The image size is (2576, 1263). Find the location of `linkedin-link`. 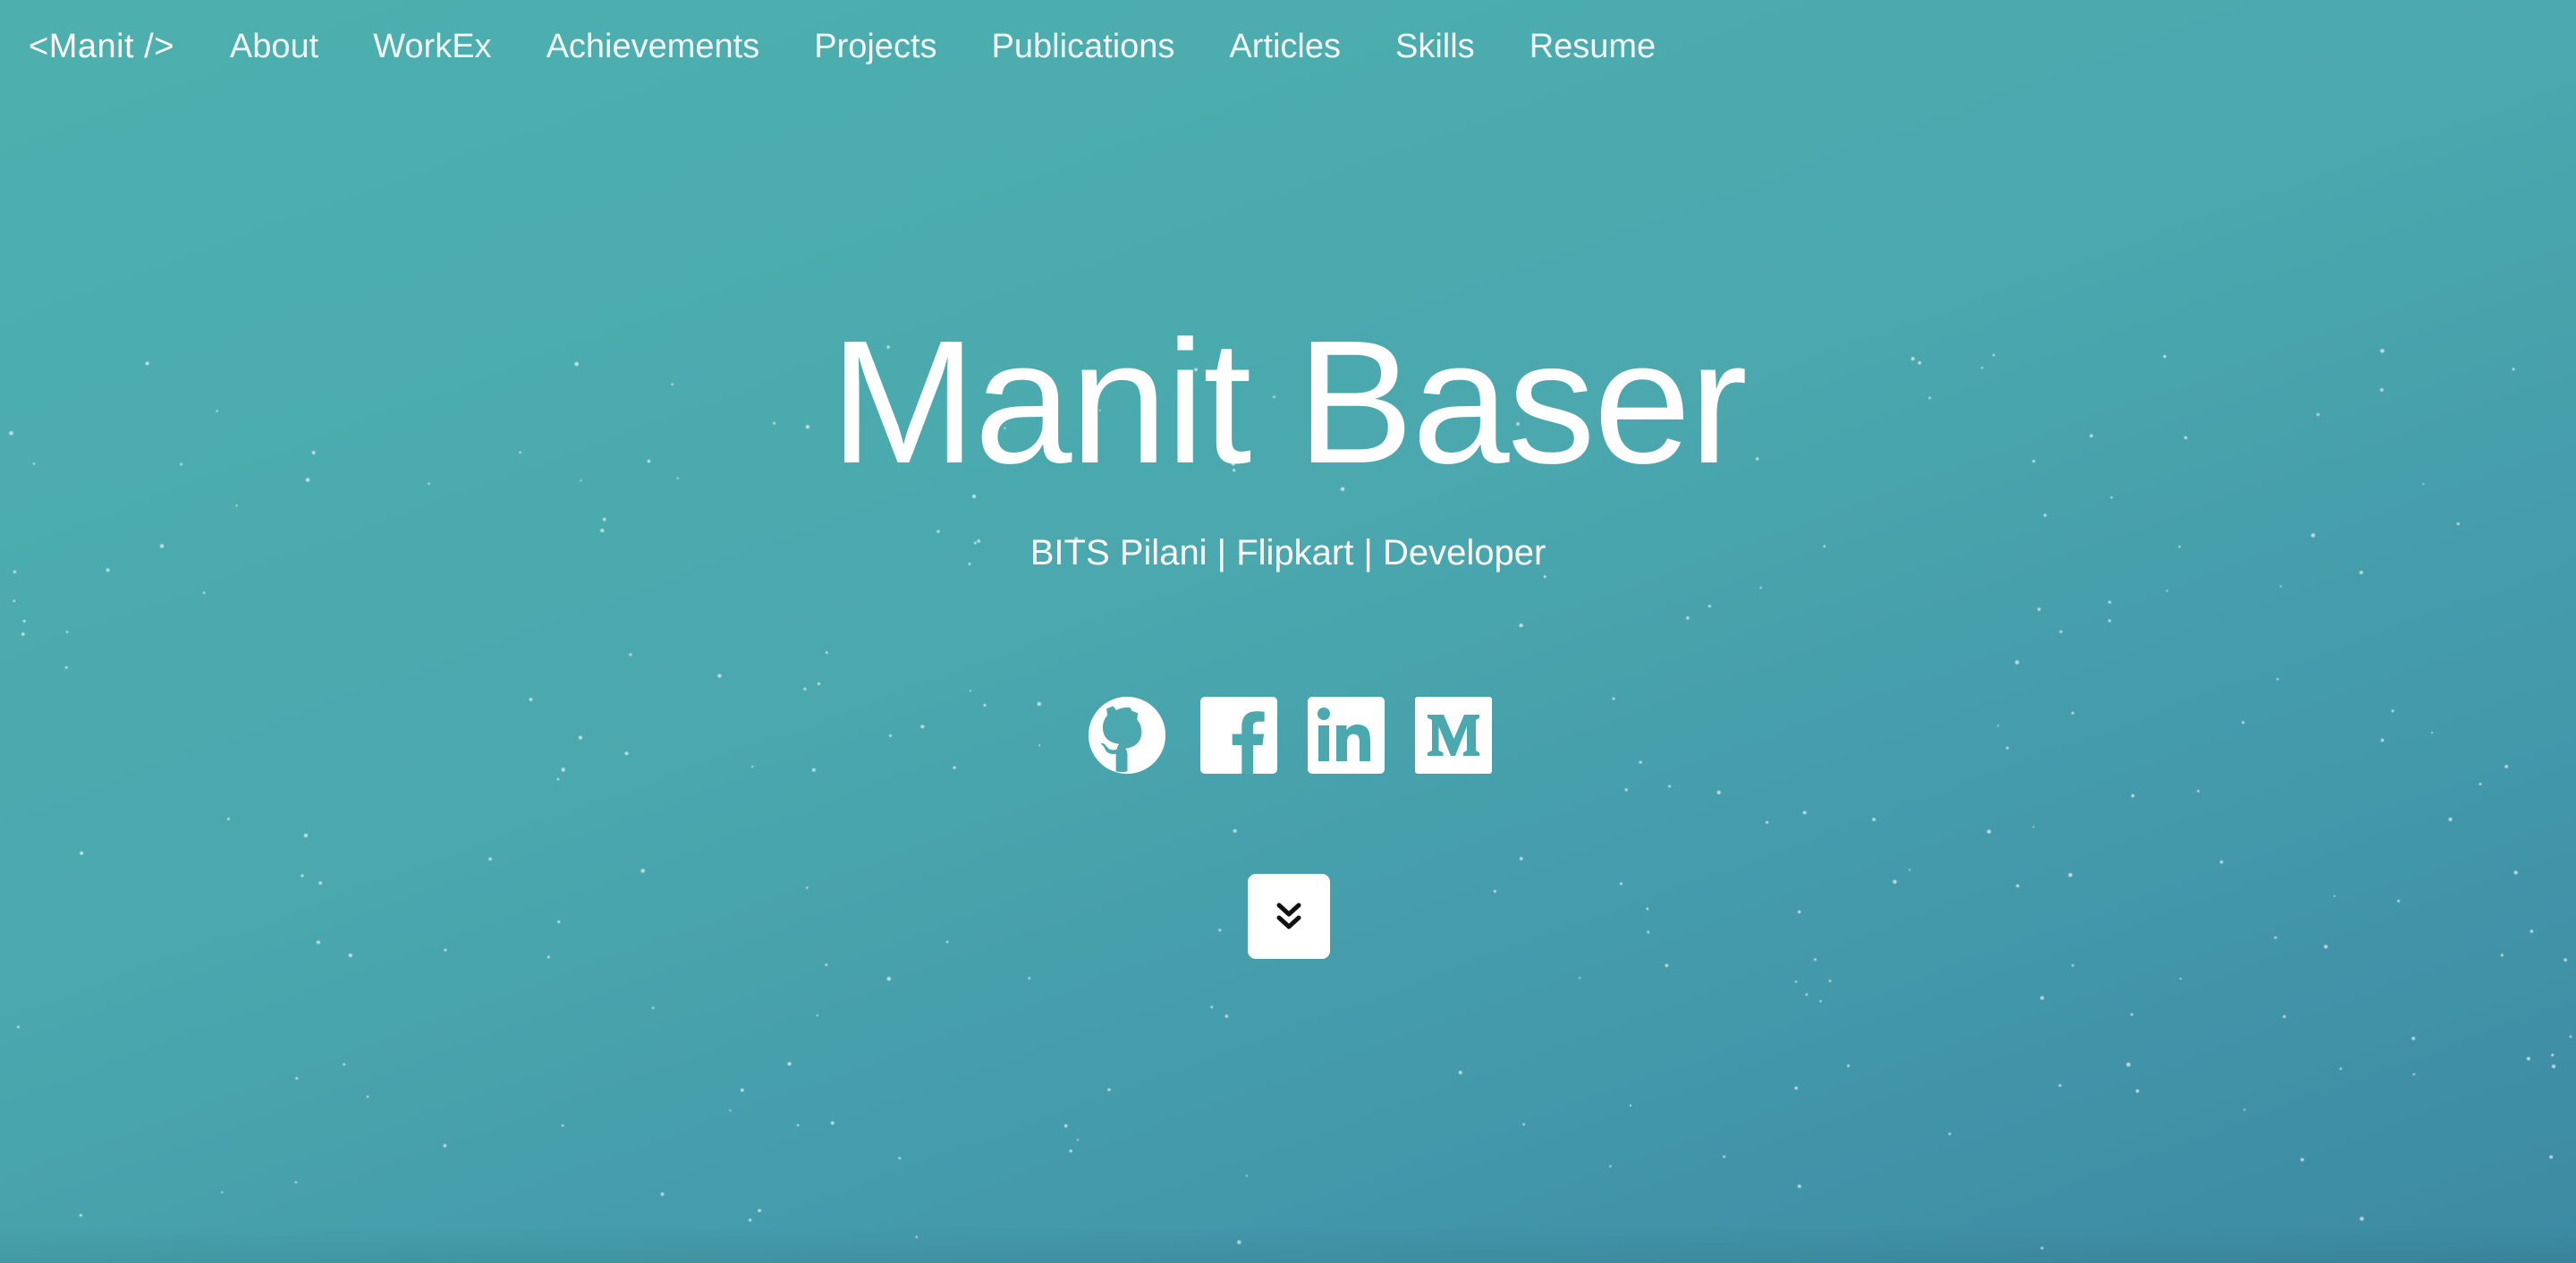

linkedin-link is located at coordinates (1346, 735).